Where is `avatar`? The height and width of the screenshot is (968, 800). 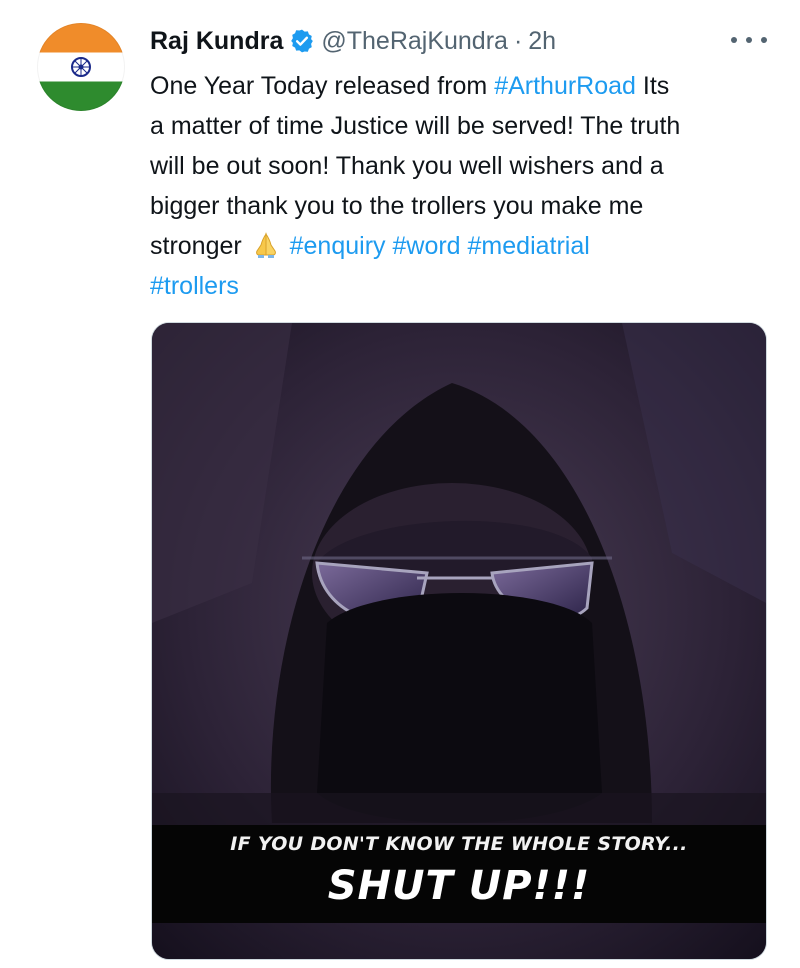 avatar is located at coordinates (81, 67).